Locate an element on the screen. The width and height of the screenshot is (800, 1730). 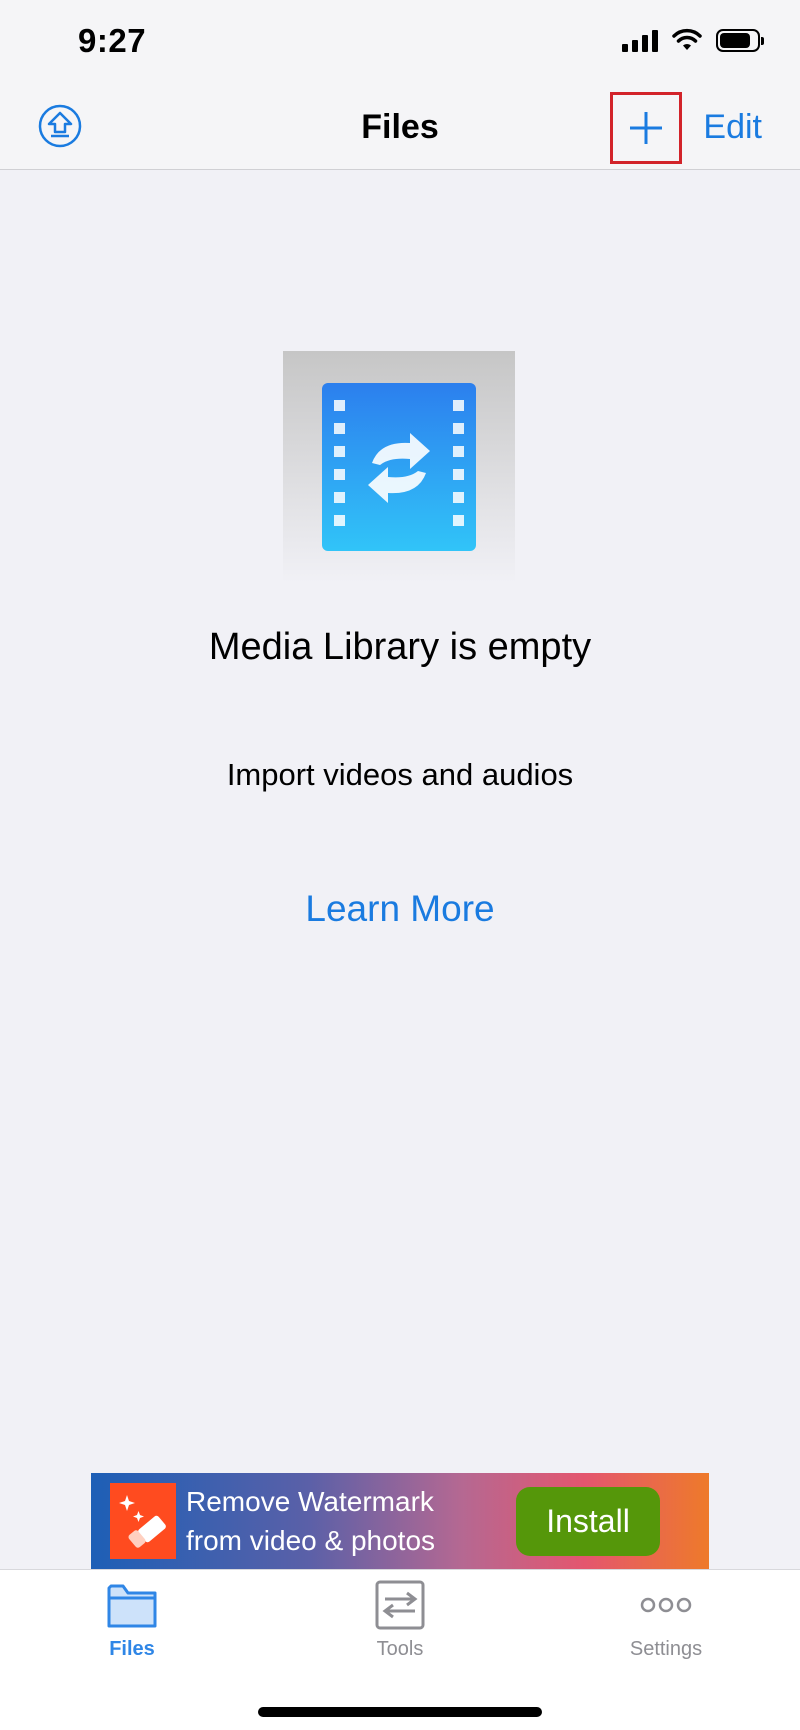
install-button: Install is located at coordinates (588, 1521).